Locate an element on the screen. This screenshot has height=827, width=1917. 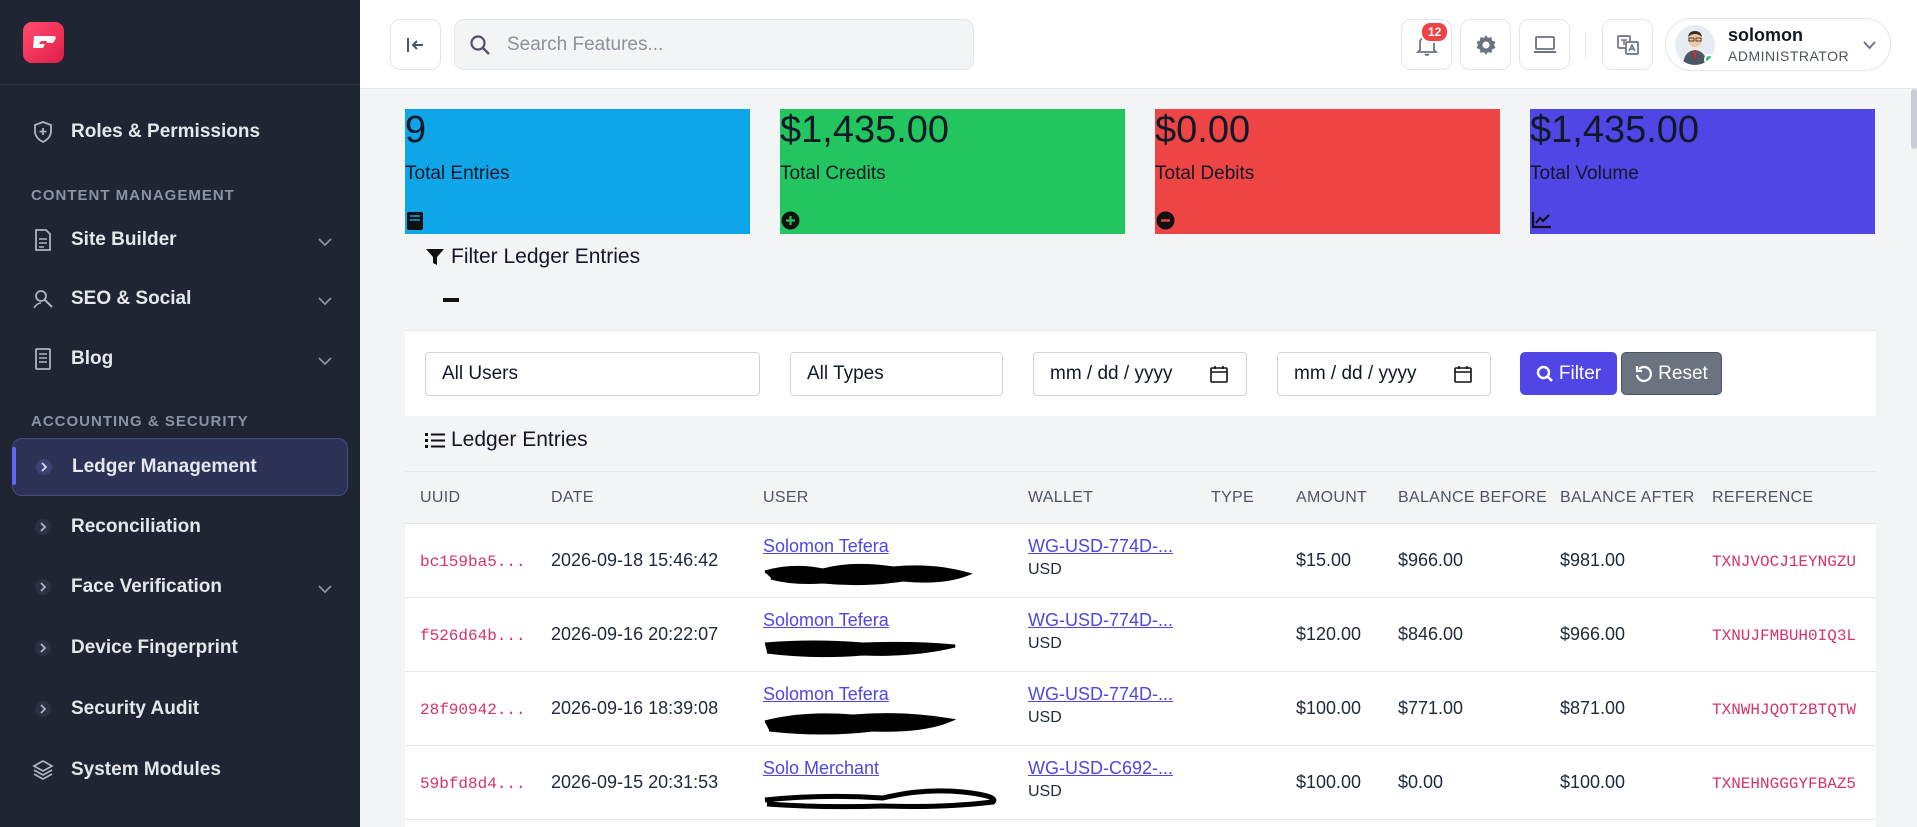
filter-button: Filter is located at coordinates (1568, 373).